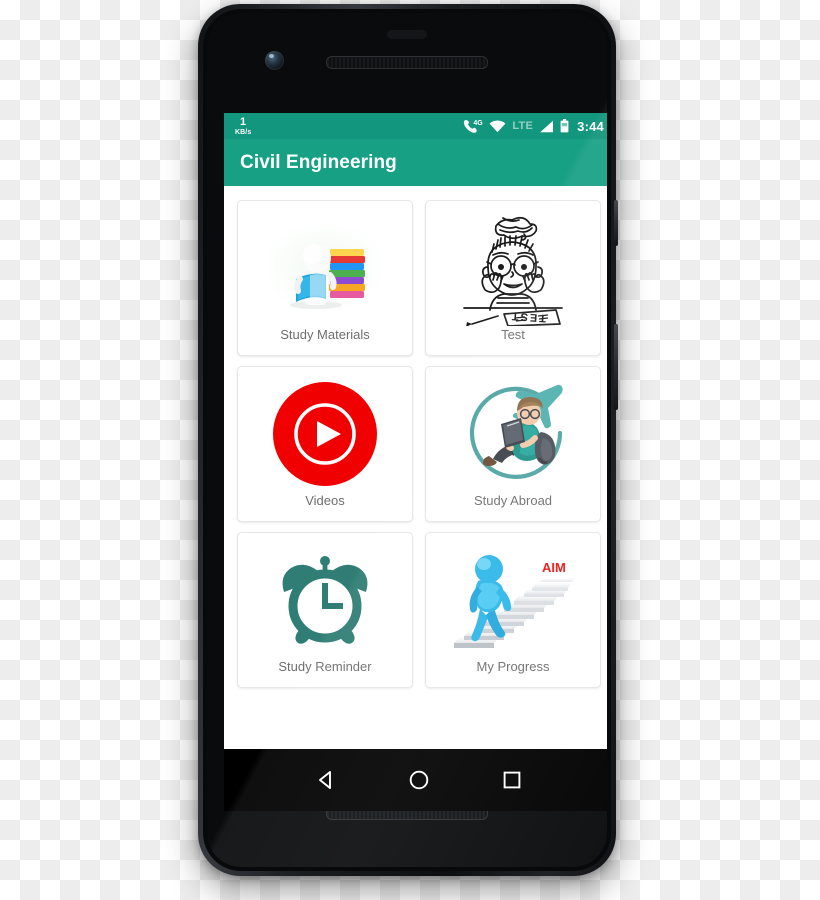 The width and height of the screenshot is (820, 900). I want to click on aim-label: AIM, so click(554, 567).